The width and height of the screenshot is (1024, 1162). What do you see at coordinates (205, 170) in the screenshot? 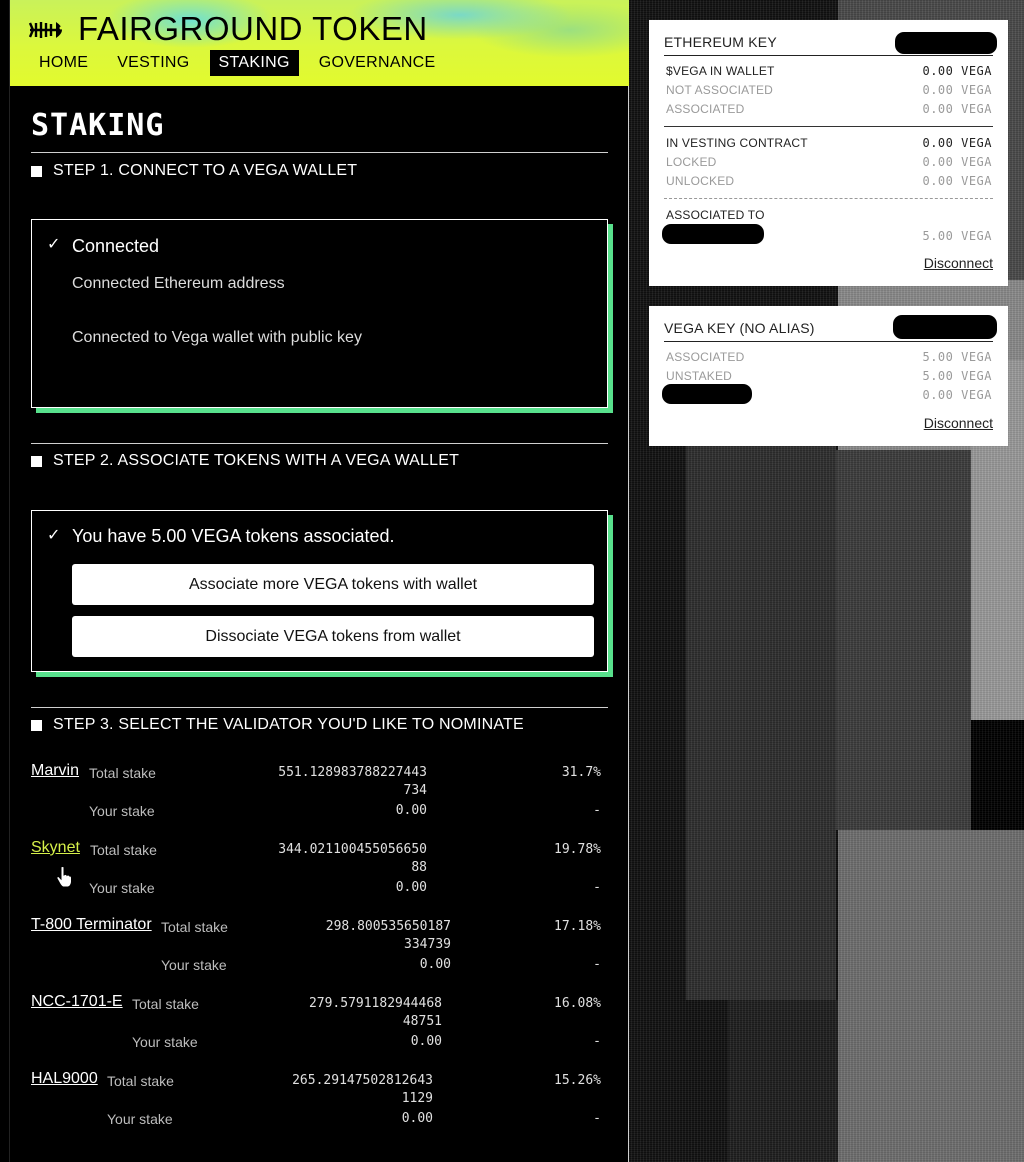
I see `step1-heading-text: STEP 1. CONNECT TO A VEGA WALLET` at bounding box center [205, 170].